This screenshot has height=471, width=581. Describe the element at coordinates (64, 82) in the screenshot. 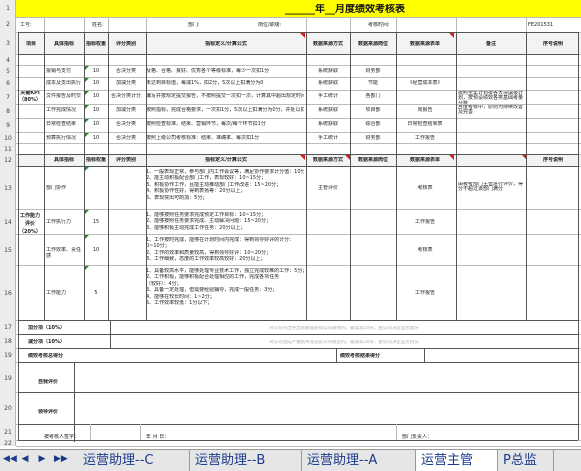

I see `kpi-name: 成本及支出执行` at that location.